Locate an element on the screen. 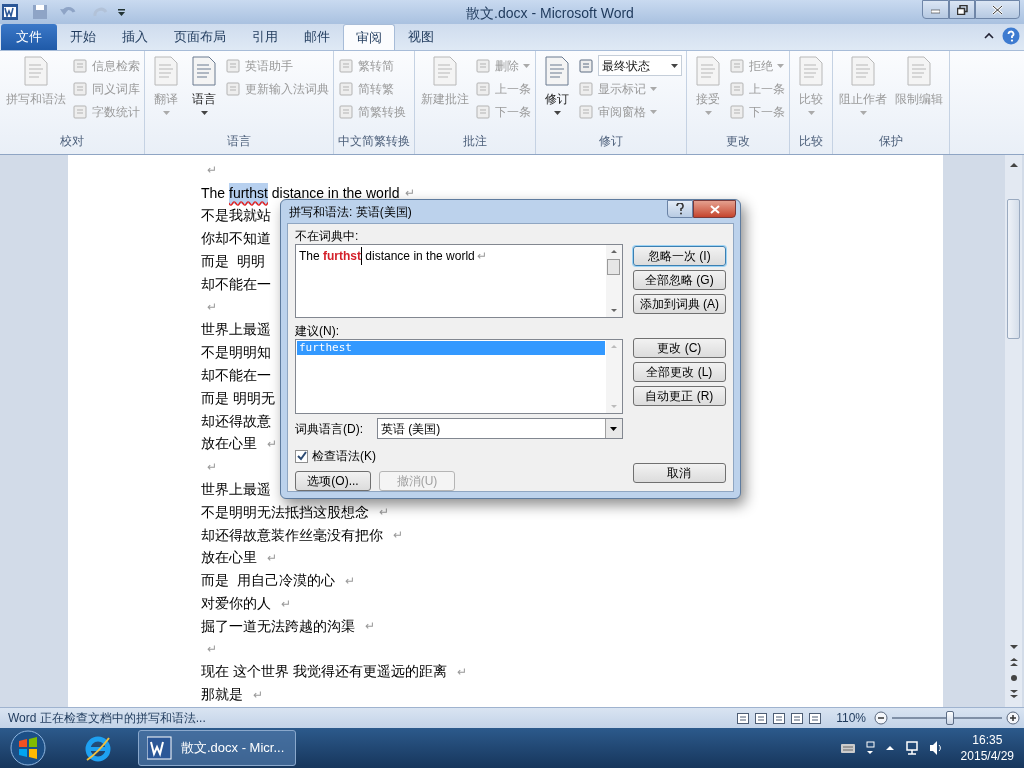 This screenshot has height=768, width=1024. ribbon-button: 语言 is located at coordinates (204, 93).